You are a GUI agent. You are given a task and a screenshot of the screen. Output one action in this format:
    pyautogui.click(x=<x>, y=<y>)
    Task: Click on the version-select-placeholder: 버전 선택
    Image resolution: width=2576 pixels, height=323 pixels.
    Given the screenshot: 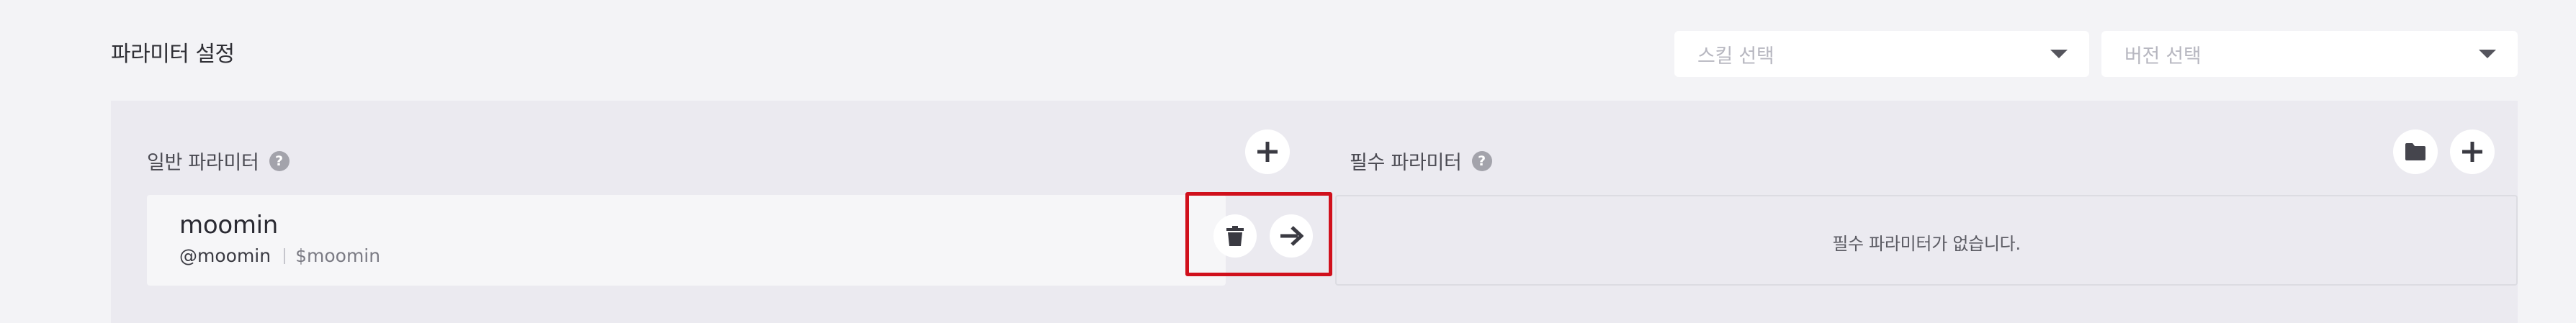 What is the action you would take?
    pyautogui.click(x=2163, y=56)
    